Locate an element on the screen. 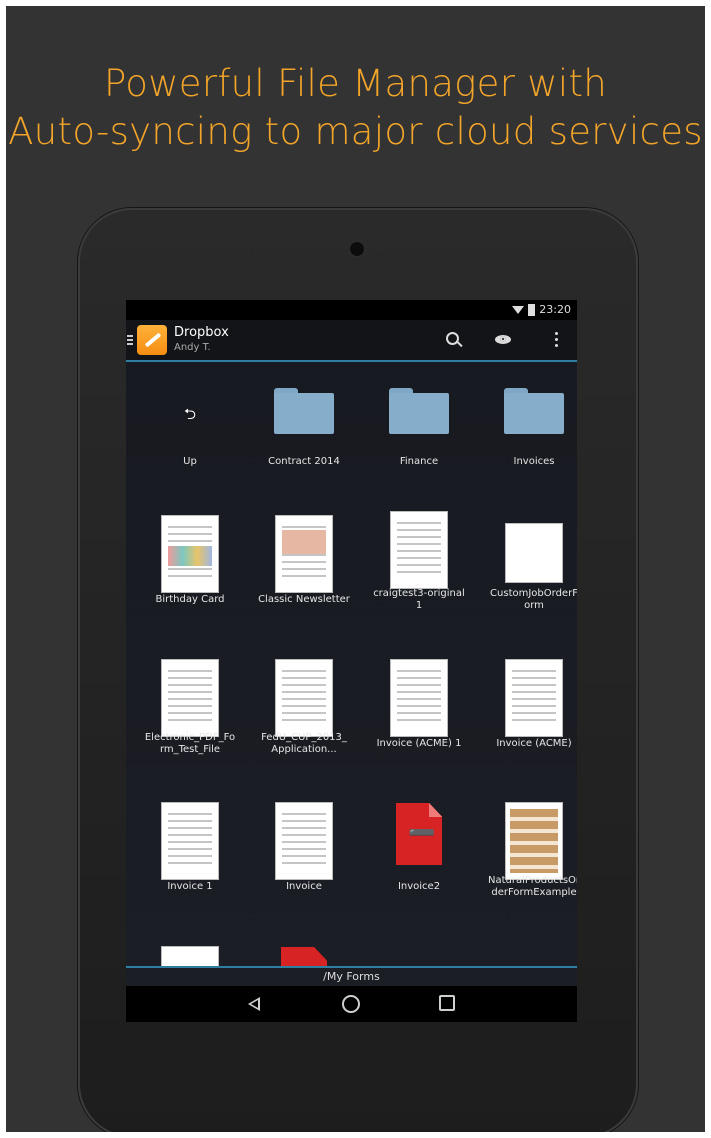 The width and height of the screenshot is (711, 1138). file-item: ⮌ Up is located at coordinates (190, 432).